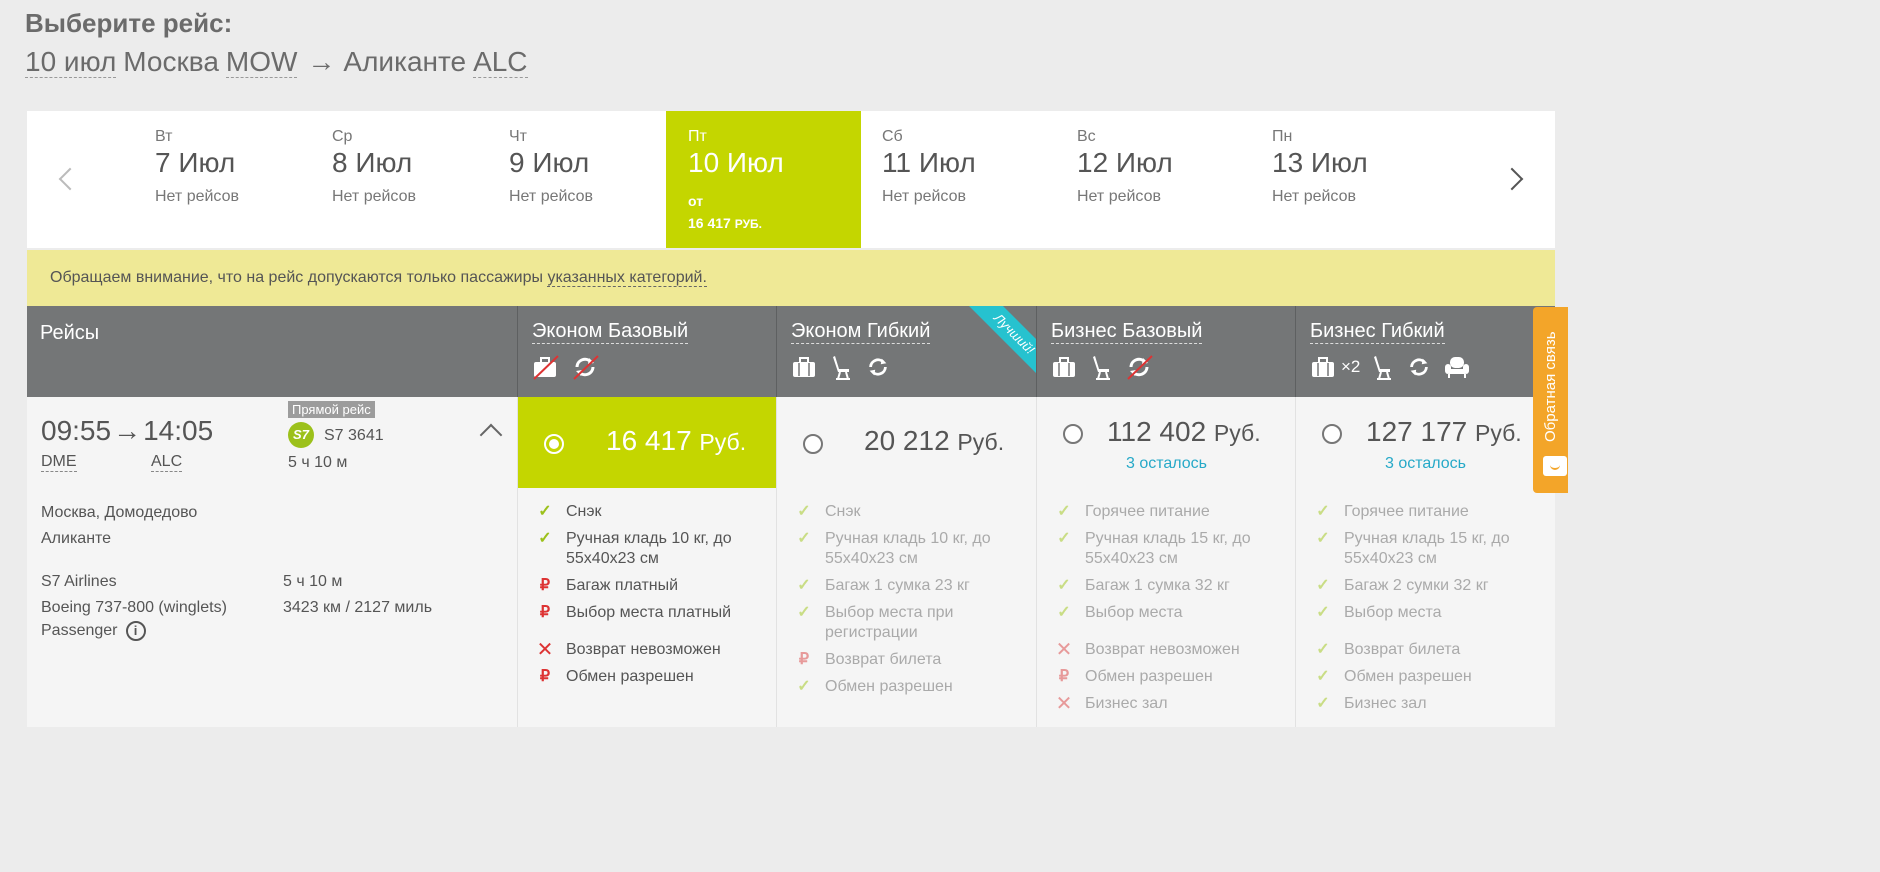 The height and width of the screenshot is (872, 1880). I want to click on fare-feature-text: Возврат невозможен, so click(1162, 649).